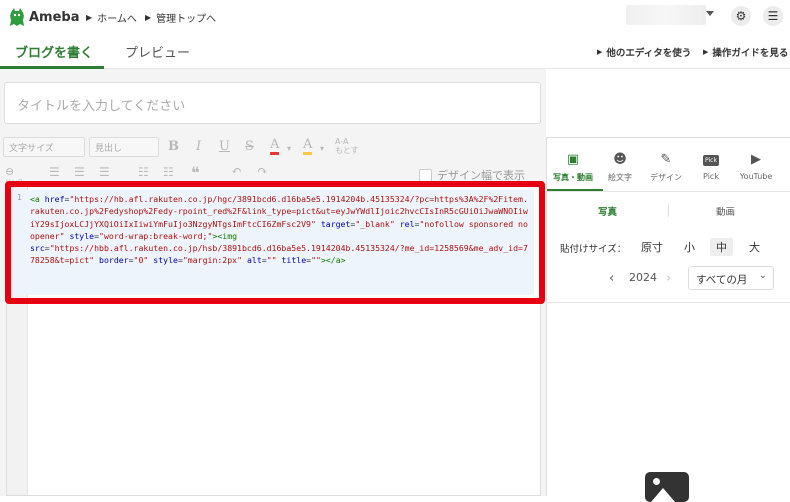 This screenshot has width=790, height=502. Describe the element at coordinates (668, 278) in the screenshot. I see `next-year-icon: ›` at that location.